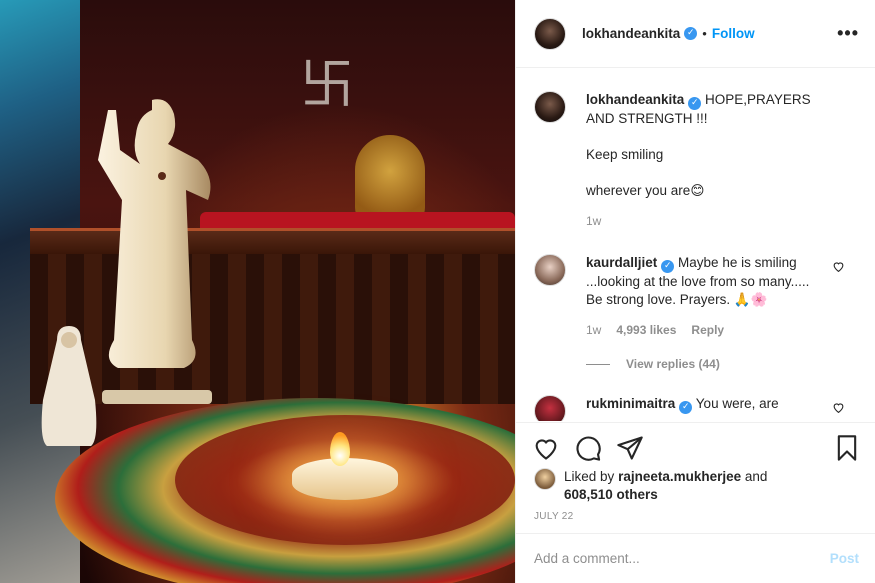 The image size is (875, 583). What do you see at coordinates (69, 386) in the screenshot?
I see `mary-statue` at bounding box center [69, 386].